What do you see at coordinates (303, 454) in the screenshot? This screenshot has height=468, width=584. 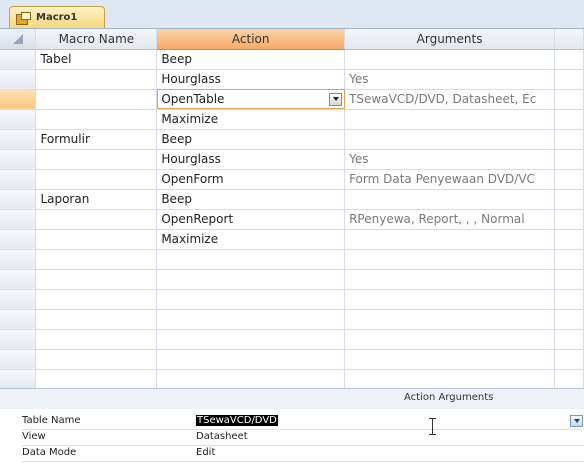 I see `property-data-mode: Data Mode Edit` at bounding box center [303, 454].